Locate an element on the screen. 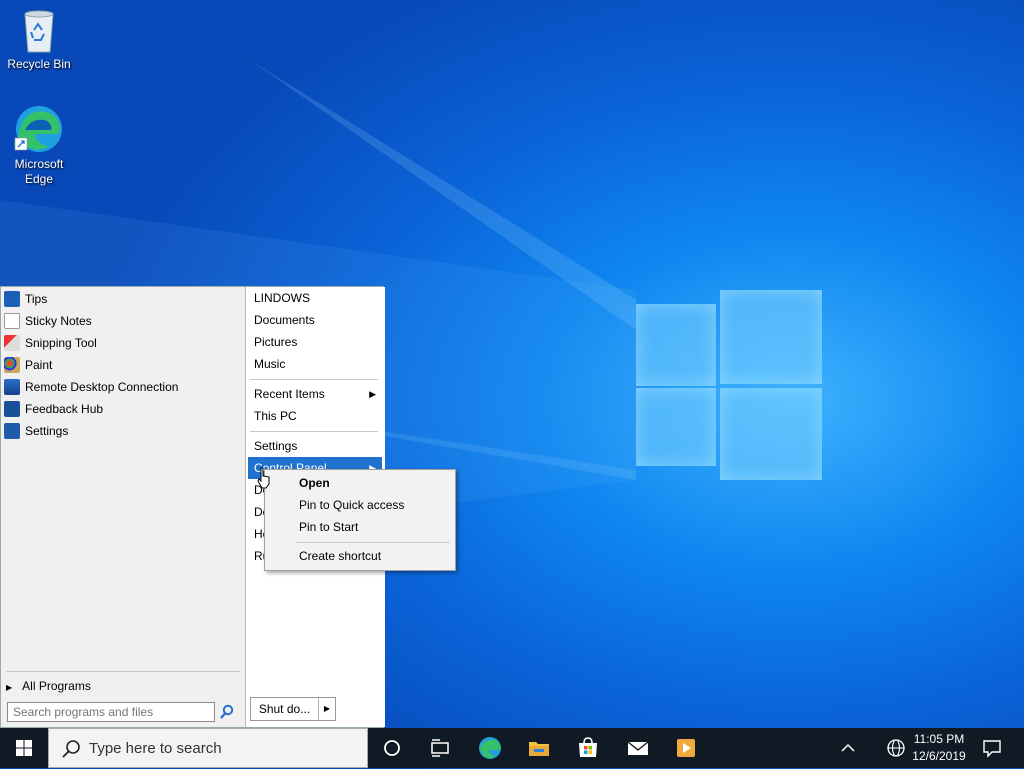 The image size is (1024, 769). clock-time: 11:05 PM is located at coordinates (939, 739).